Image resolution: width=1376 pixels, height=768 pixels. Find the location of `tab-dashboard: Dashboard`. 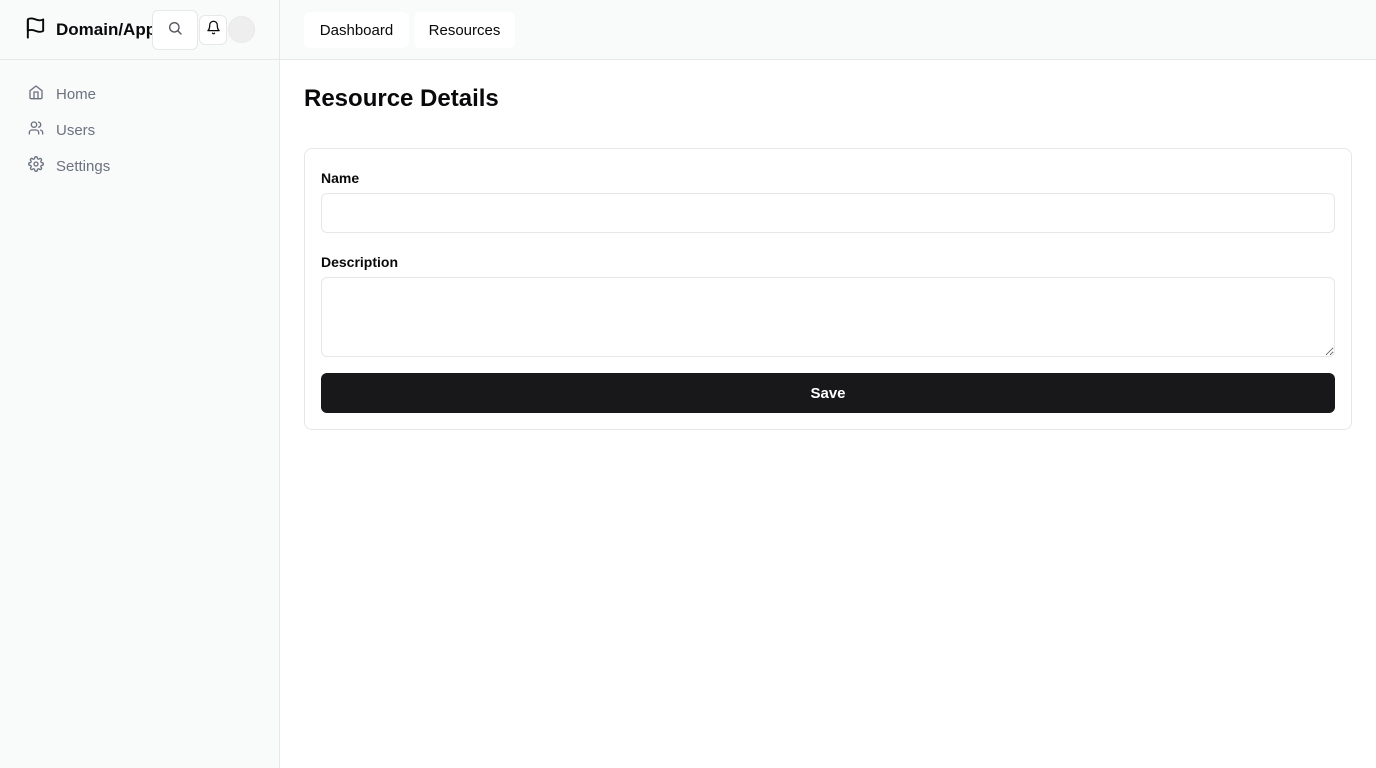

tab-dashboard: Dashboard is located at coordinates (356, 30).